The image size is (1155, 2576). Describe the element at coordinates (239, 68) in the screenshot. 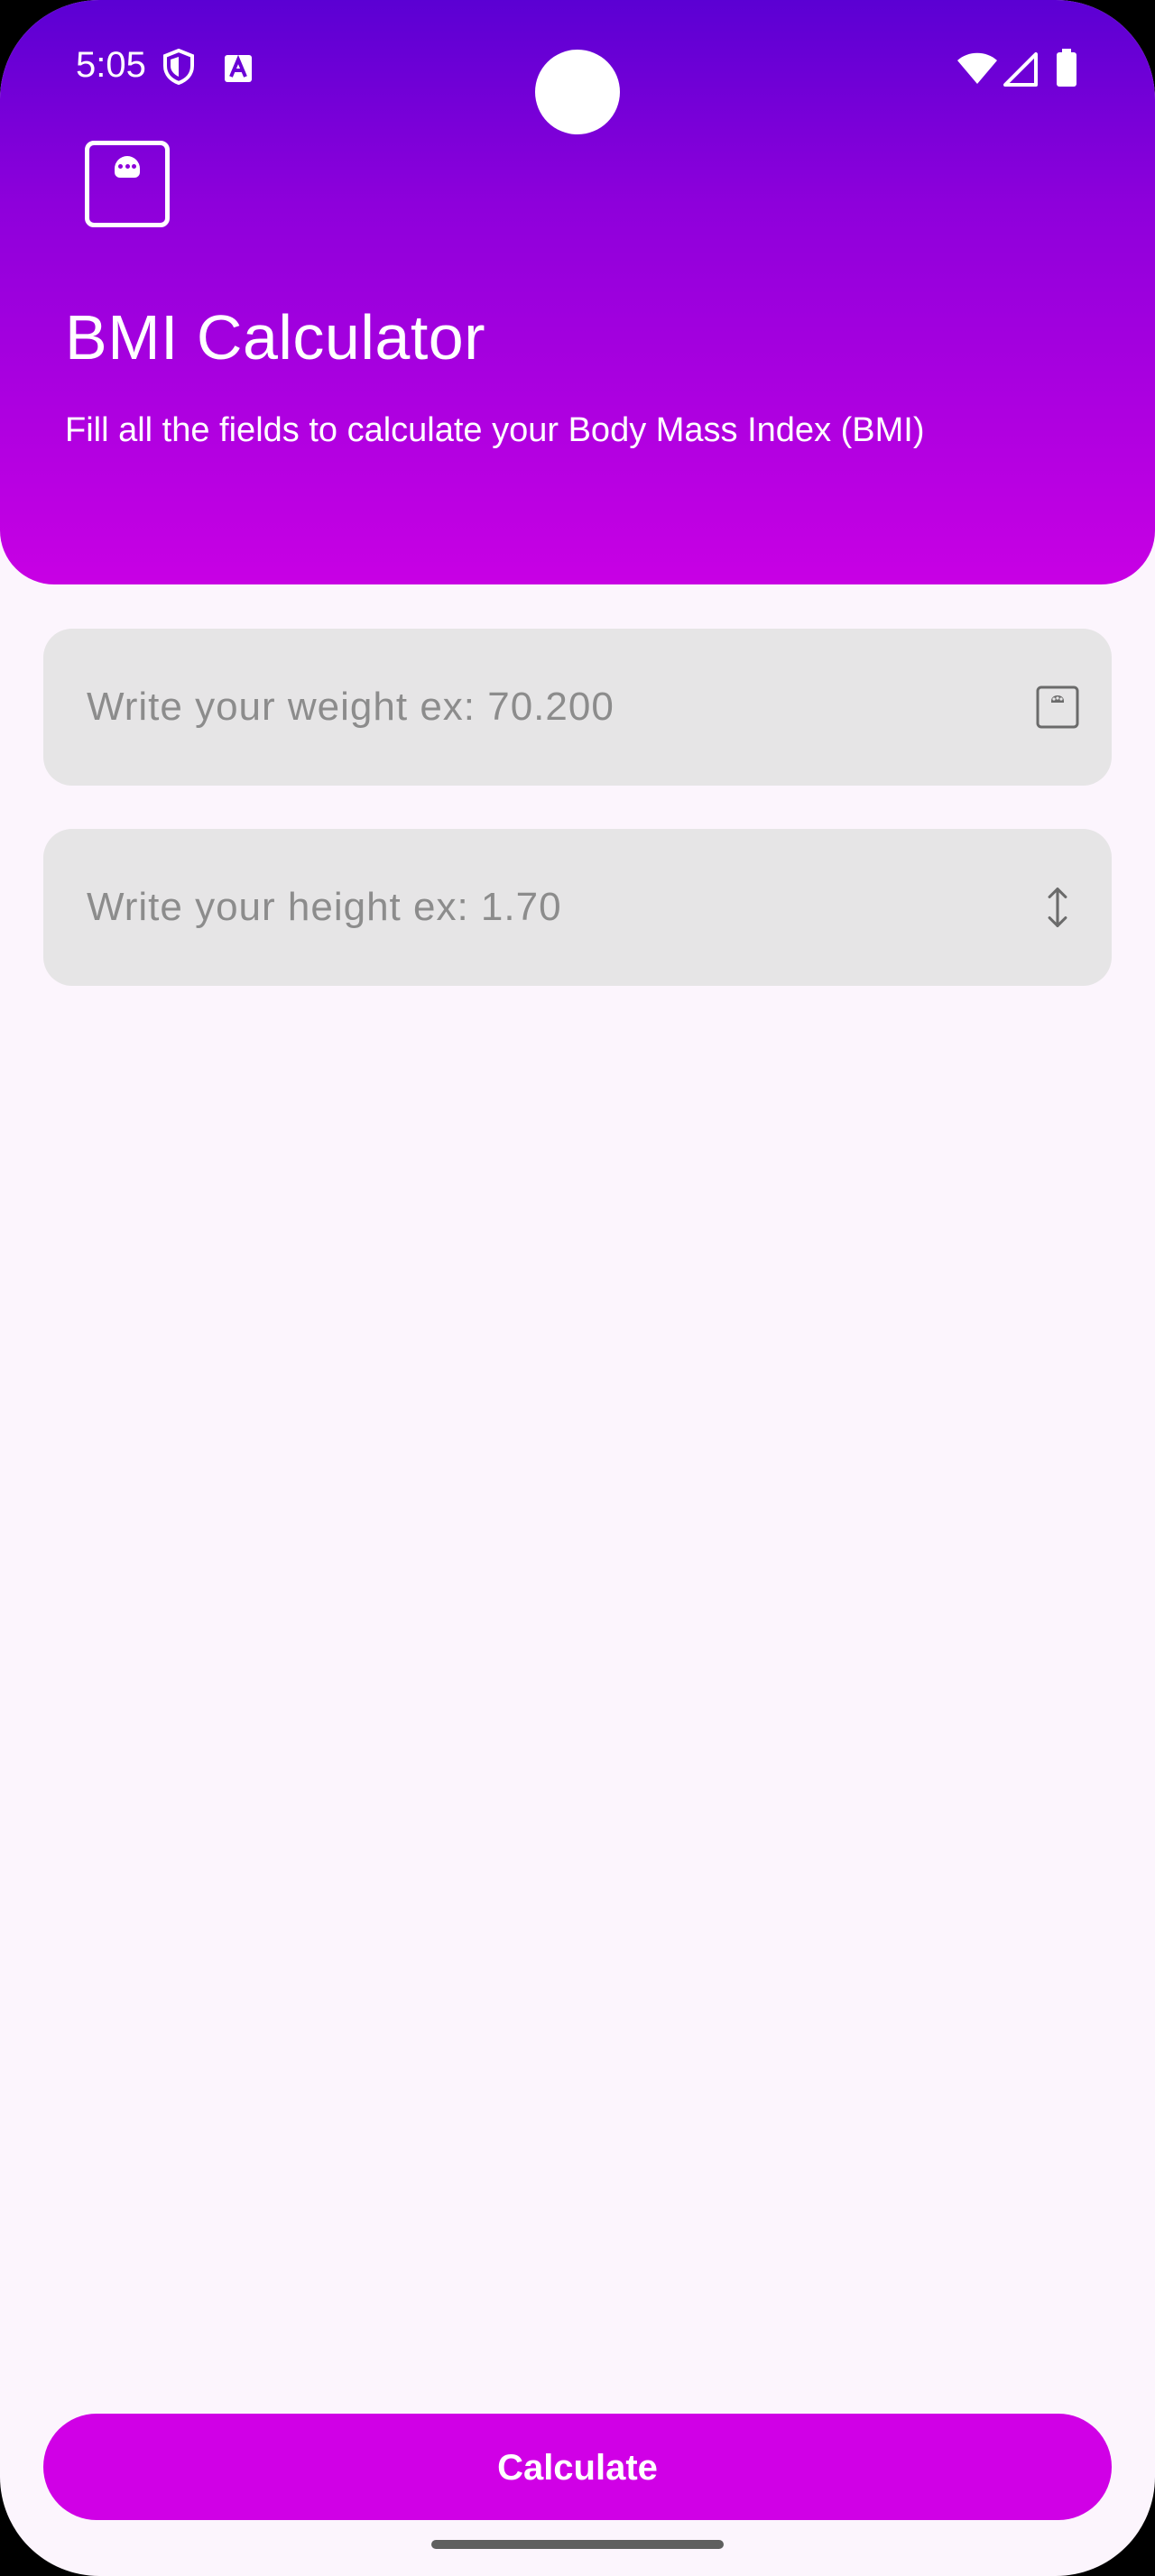

I see `font-a-icon` at that location.